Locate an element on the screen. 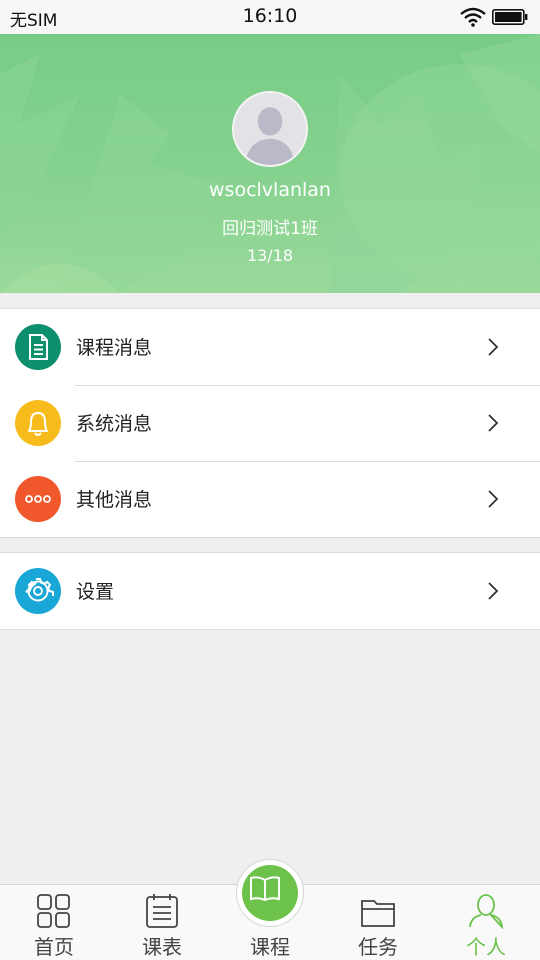  tab-profile: 个人 is located at coordinates (486, 922).